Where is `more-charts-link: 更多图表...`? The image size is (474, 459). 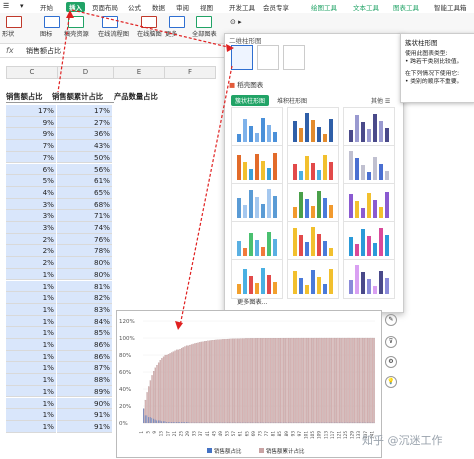 more-charts-link: 更多图表... is located at coordinates (252, 301).